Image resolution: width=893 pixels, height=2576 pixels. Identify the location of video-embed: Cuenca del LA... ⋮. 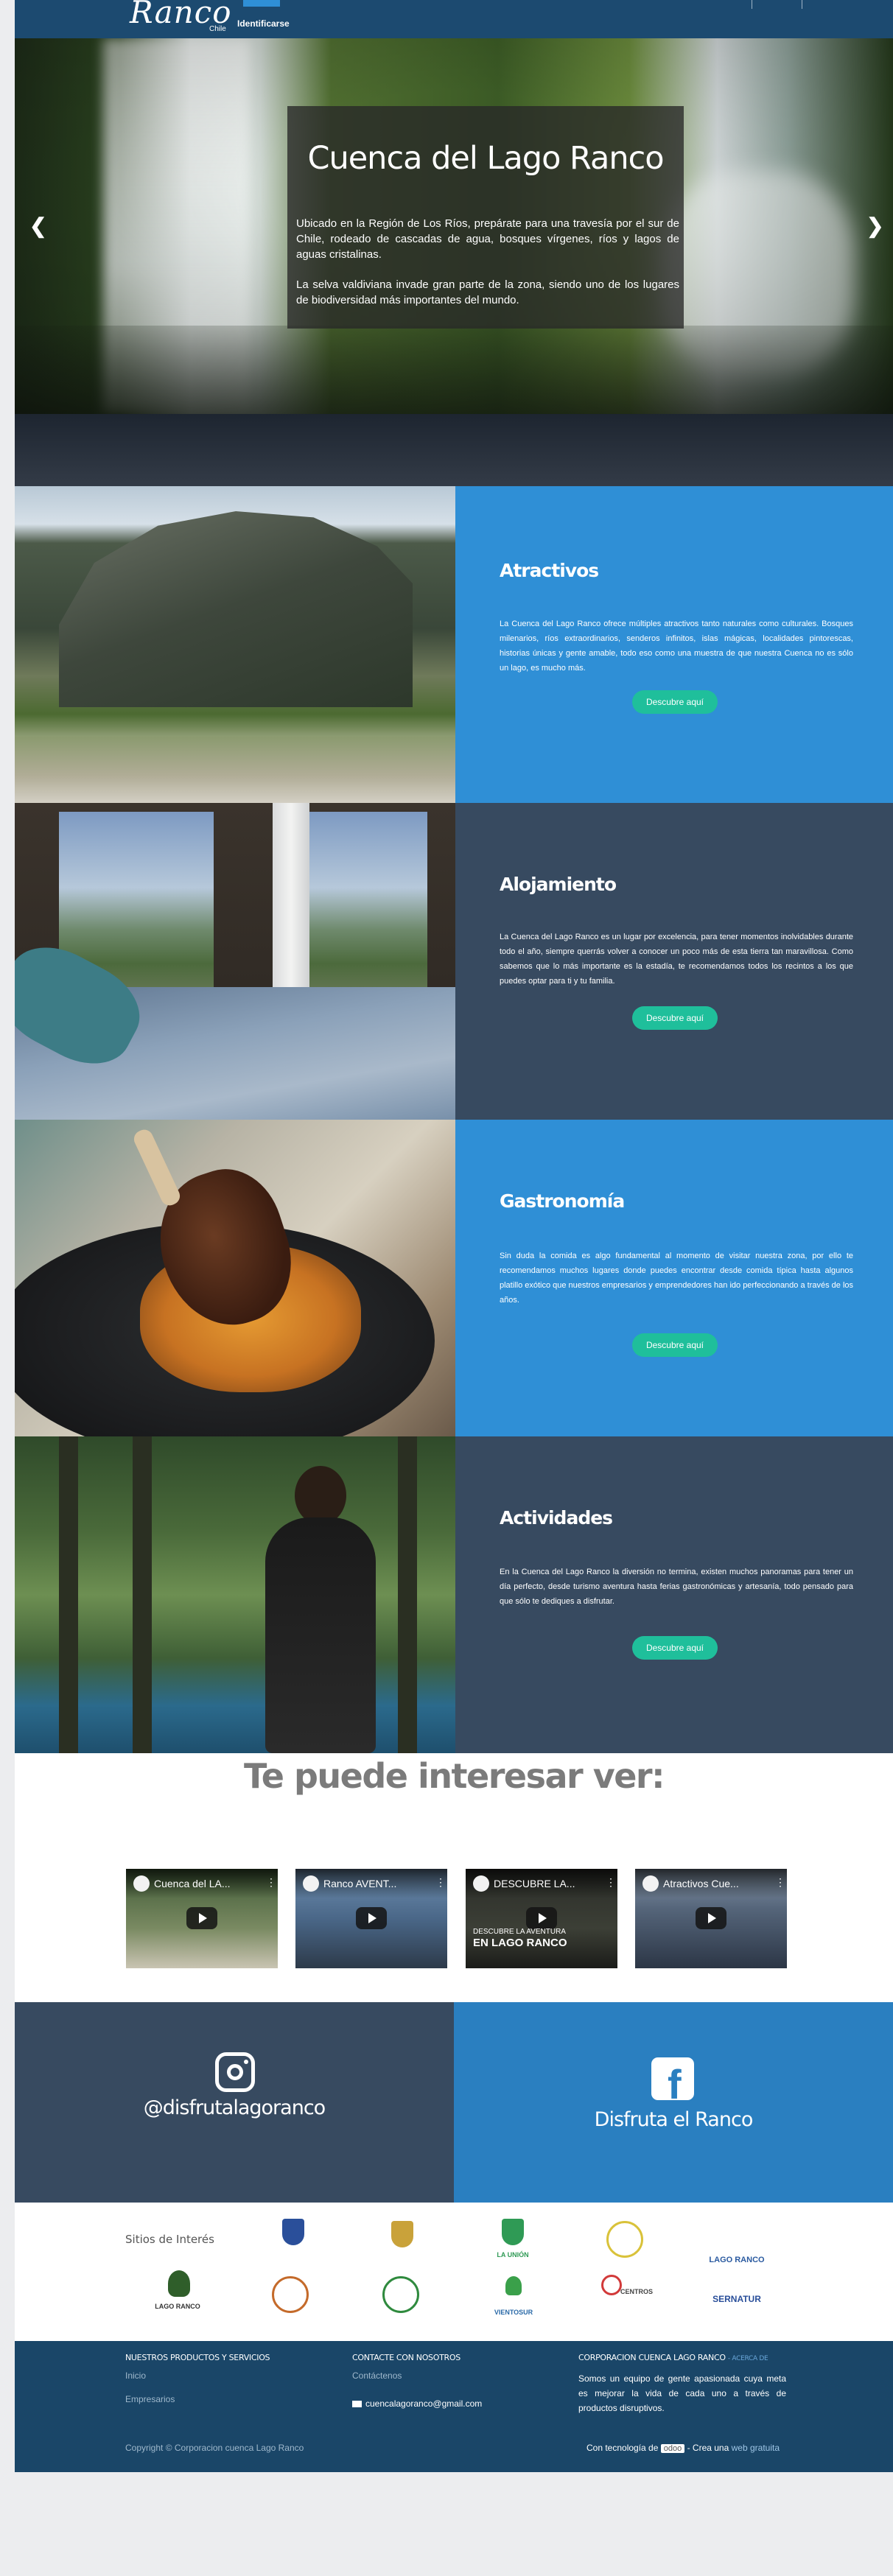
(202, 1918).